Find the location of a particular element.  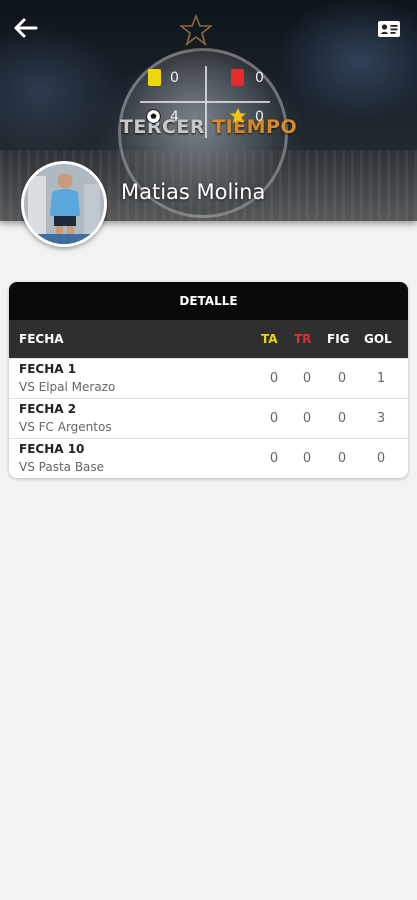

table-row: FECHA 2 VS FC Argentos 0 0 0 3 is located at coordinates (208, 418).